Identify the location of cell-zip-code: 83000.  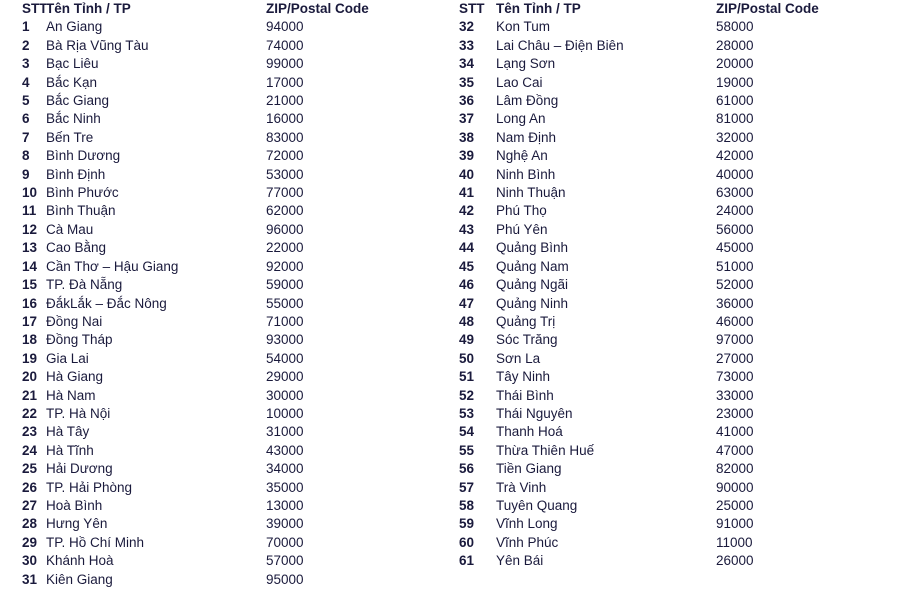
(285, 137).